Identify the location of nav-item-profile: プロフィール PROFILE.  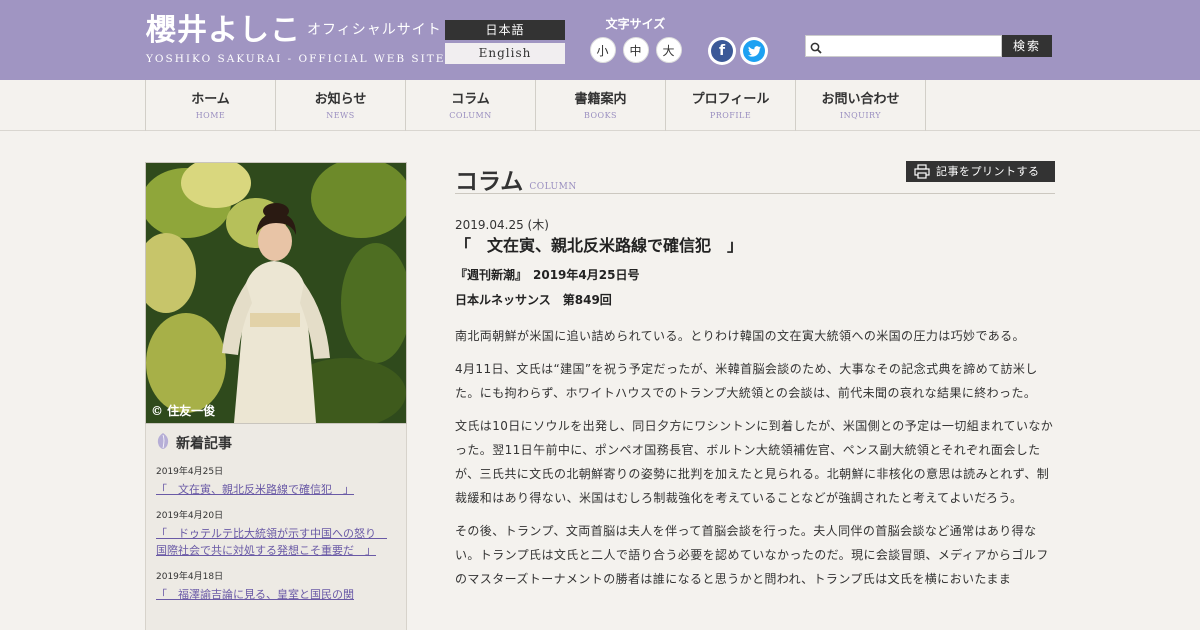
(731, 105).